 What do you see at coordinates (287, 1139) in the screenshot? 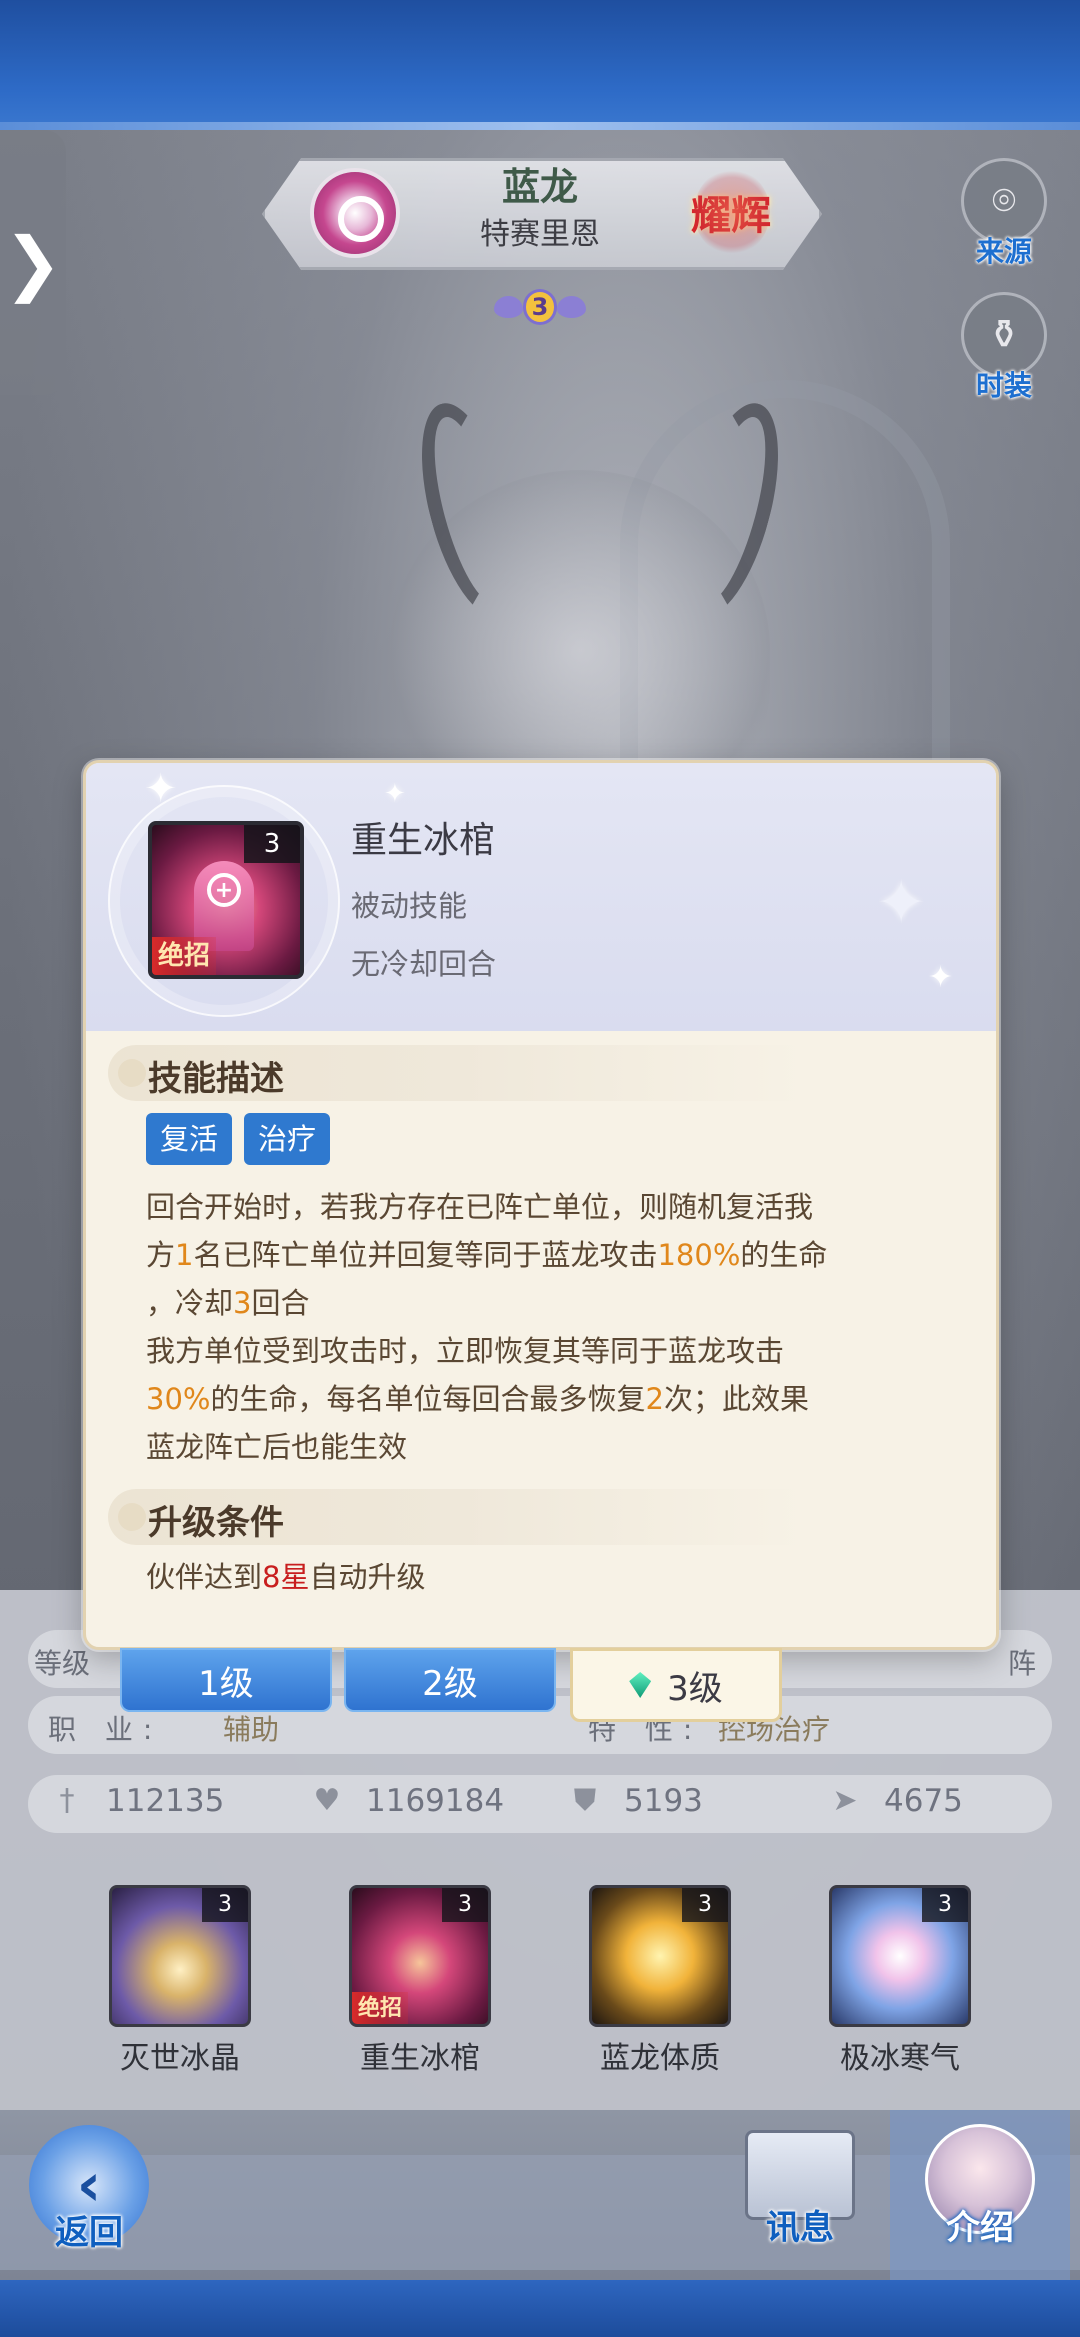
I see `tag-heal: 治疗` at bounding box center [287, 1139].